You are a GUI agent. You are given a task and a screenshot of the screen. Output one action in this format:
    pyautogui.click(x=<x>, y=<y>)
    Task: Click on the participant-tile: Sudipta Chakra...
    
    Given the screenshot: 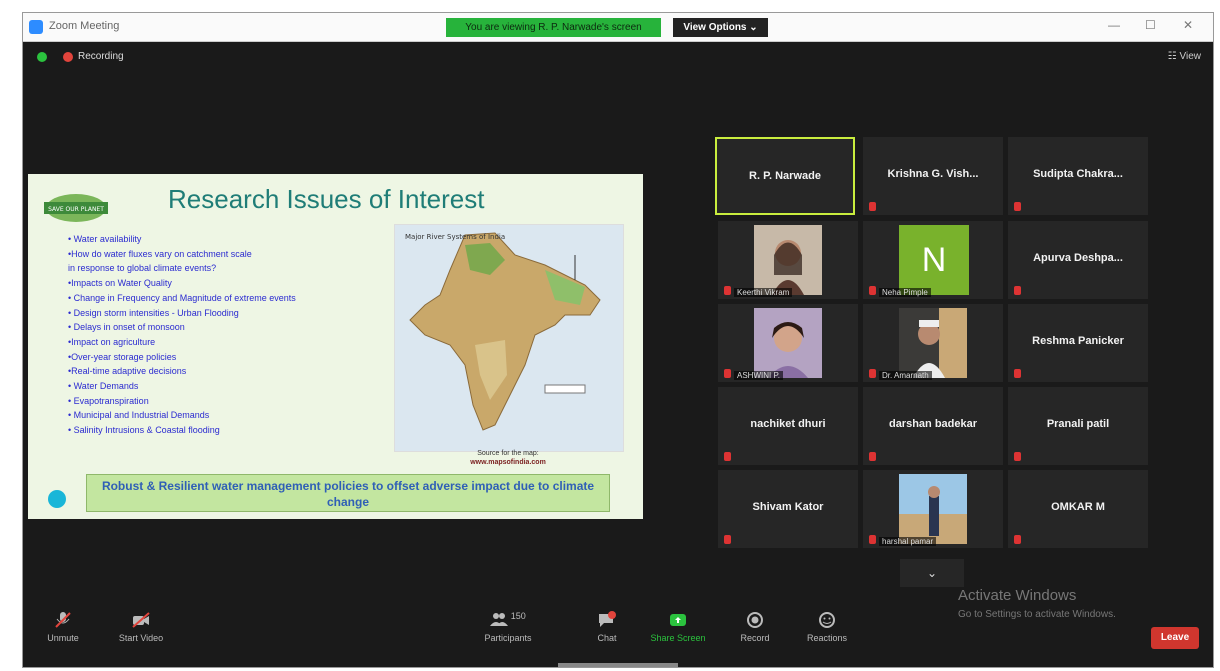 What is the action you would take?
    pyautogui.click(x=1078, y=176)
    